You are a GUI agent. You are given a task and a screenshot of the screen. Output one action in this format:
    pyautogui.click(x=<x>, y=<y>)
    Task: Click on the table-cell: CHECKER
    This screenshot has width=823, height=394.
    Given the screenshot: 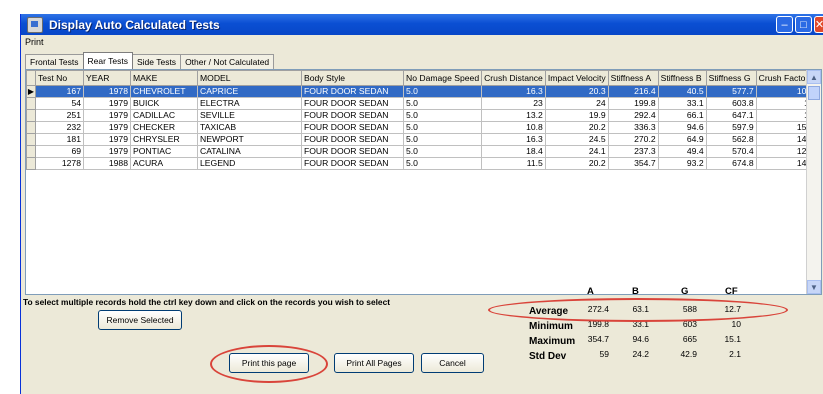 What is the action you would take?
    pyautogui.click(x=164, y=127)
    